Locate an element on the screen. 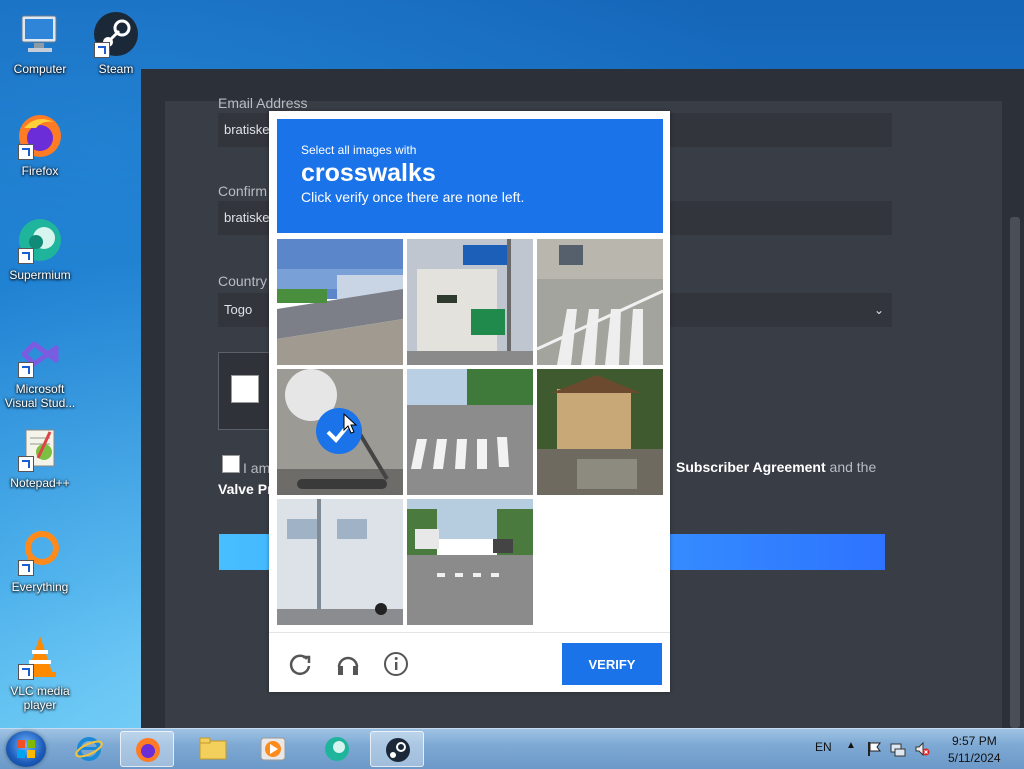 Image resolution: width=1024 pixels, height=769 pixels. reload-icon is located at coordinates (300, 664).